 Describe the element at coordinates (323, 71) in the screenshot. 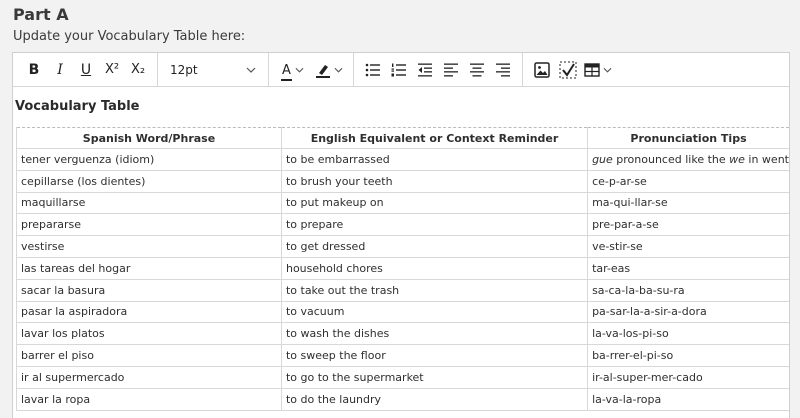

I see `highlighter-icon` at that location.